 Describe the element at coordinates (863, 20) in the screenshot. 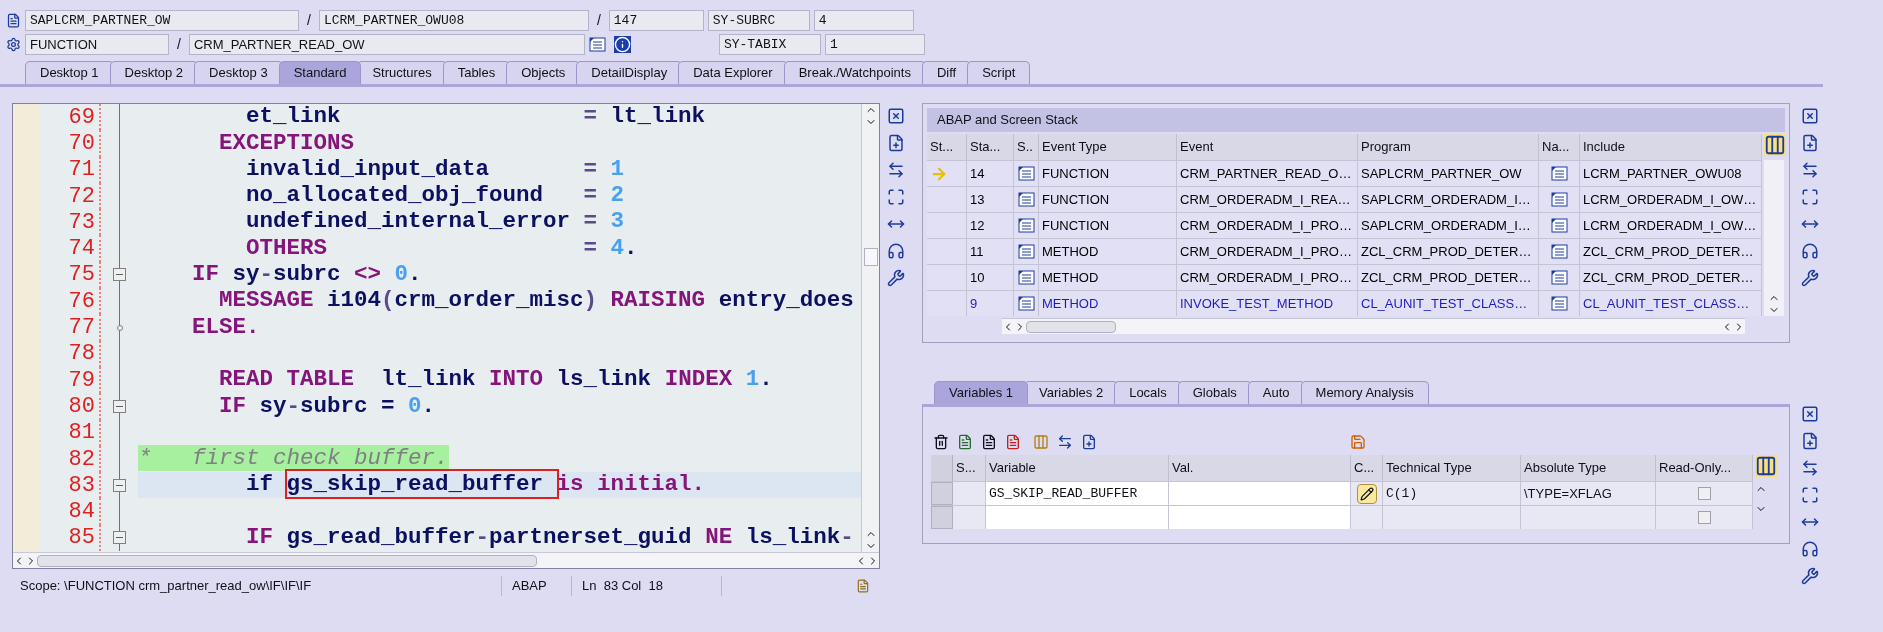

I see `system-field-value: 4` at that location.